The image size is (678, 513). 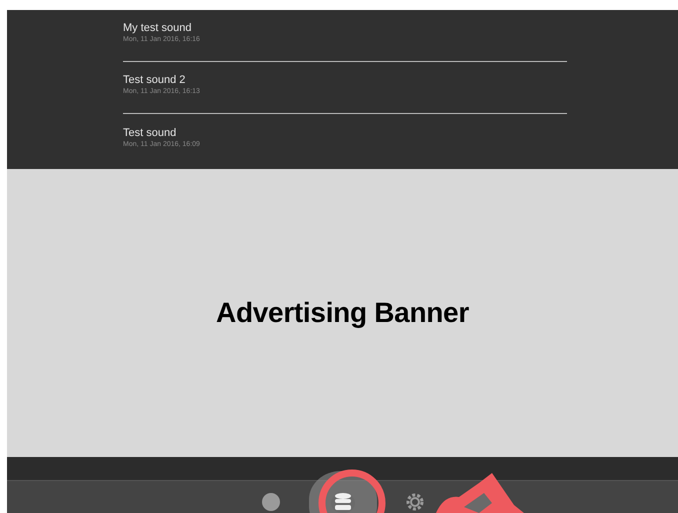 I want to click on recording-title: My test sound, so click(x=345, y=28).